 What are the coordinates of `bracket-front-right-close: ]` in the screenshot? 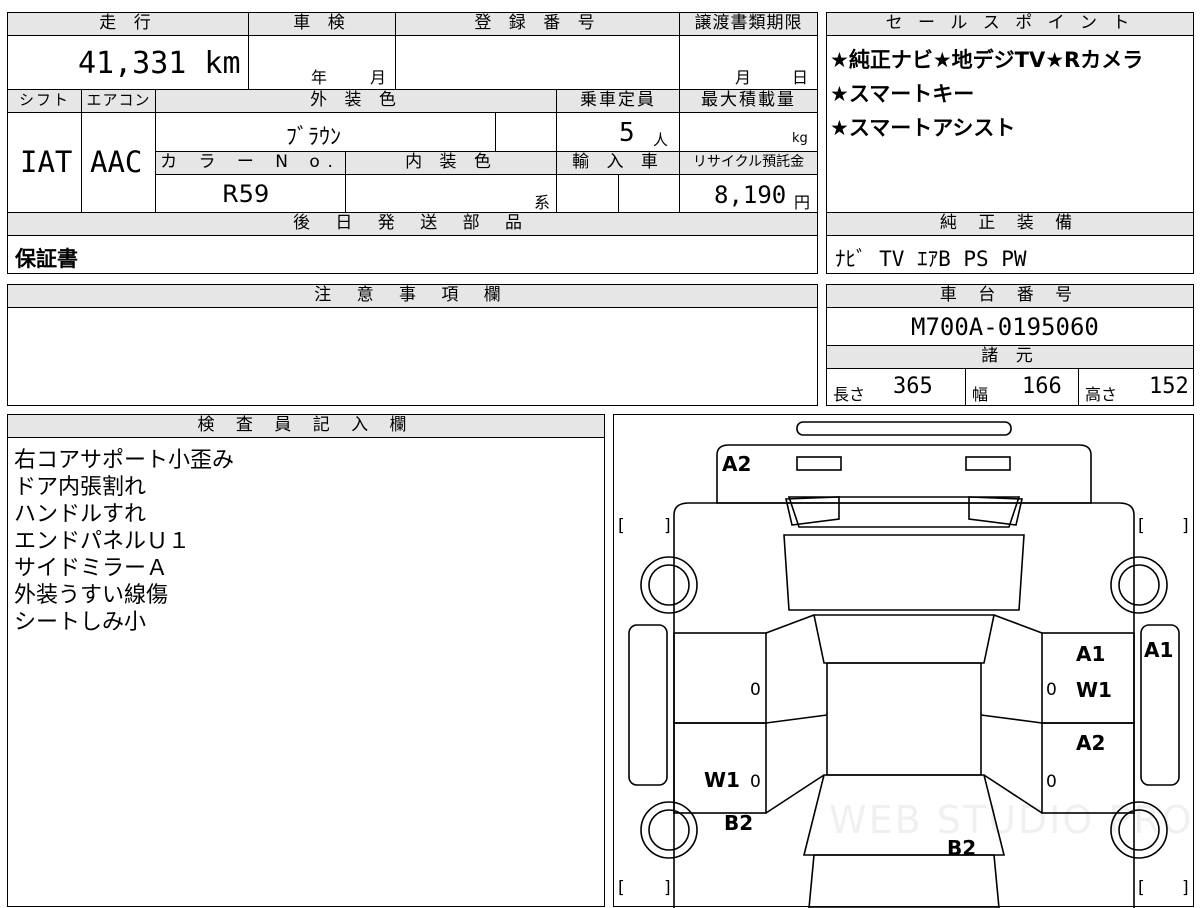 It's located at (1185, 888).